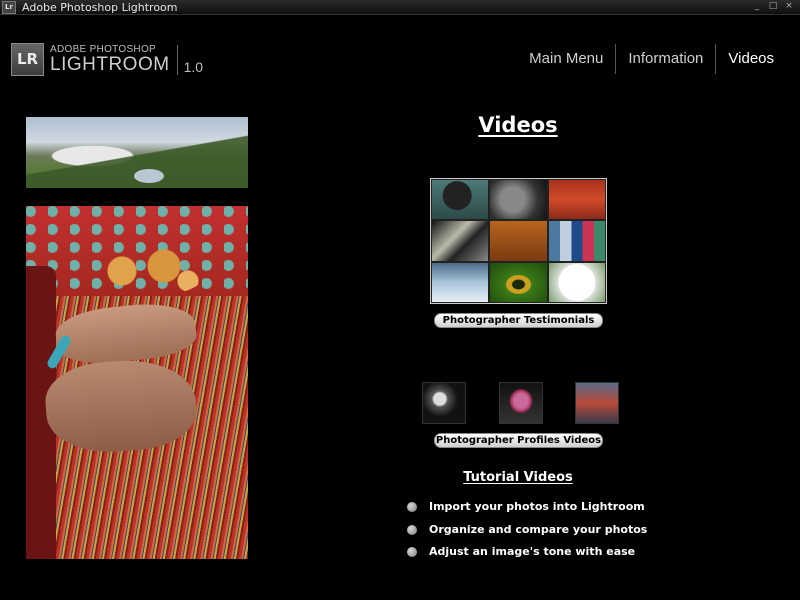 This screenshot has height=600, width=800. What do you see at coordinates (789, 6) in the screenshot?
I see `close-icon: ×` at bounding box center [789, 6].